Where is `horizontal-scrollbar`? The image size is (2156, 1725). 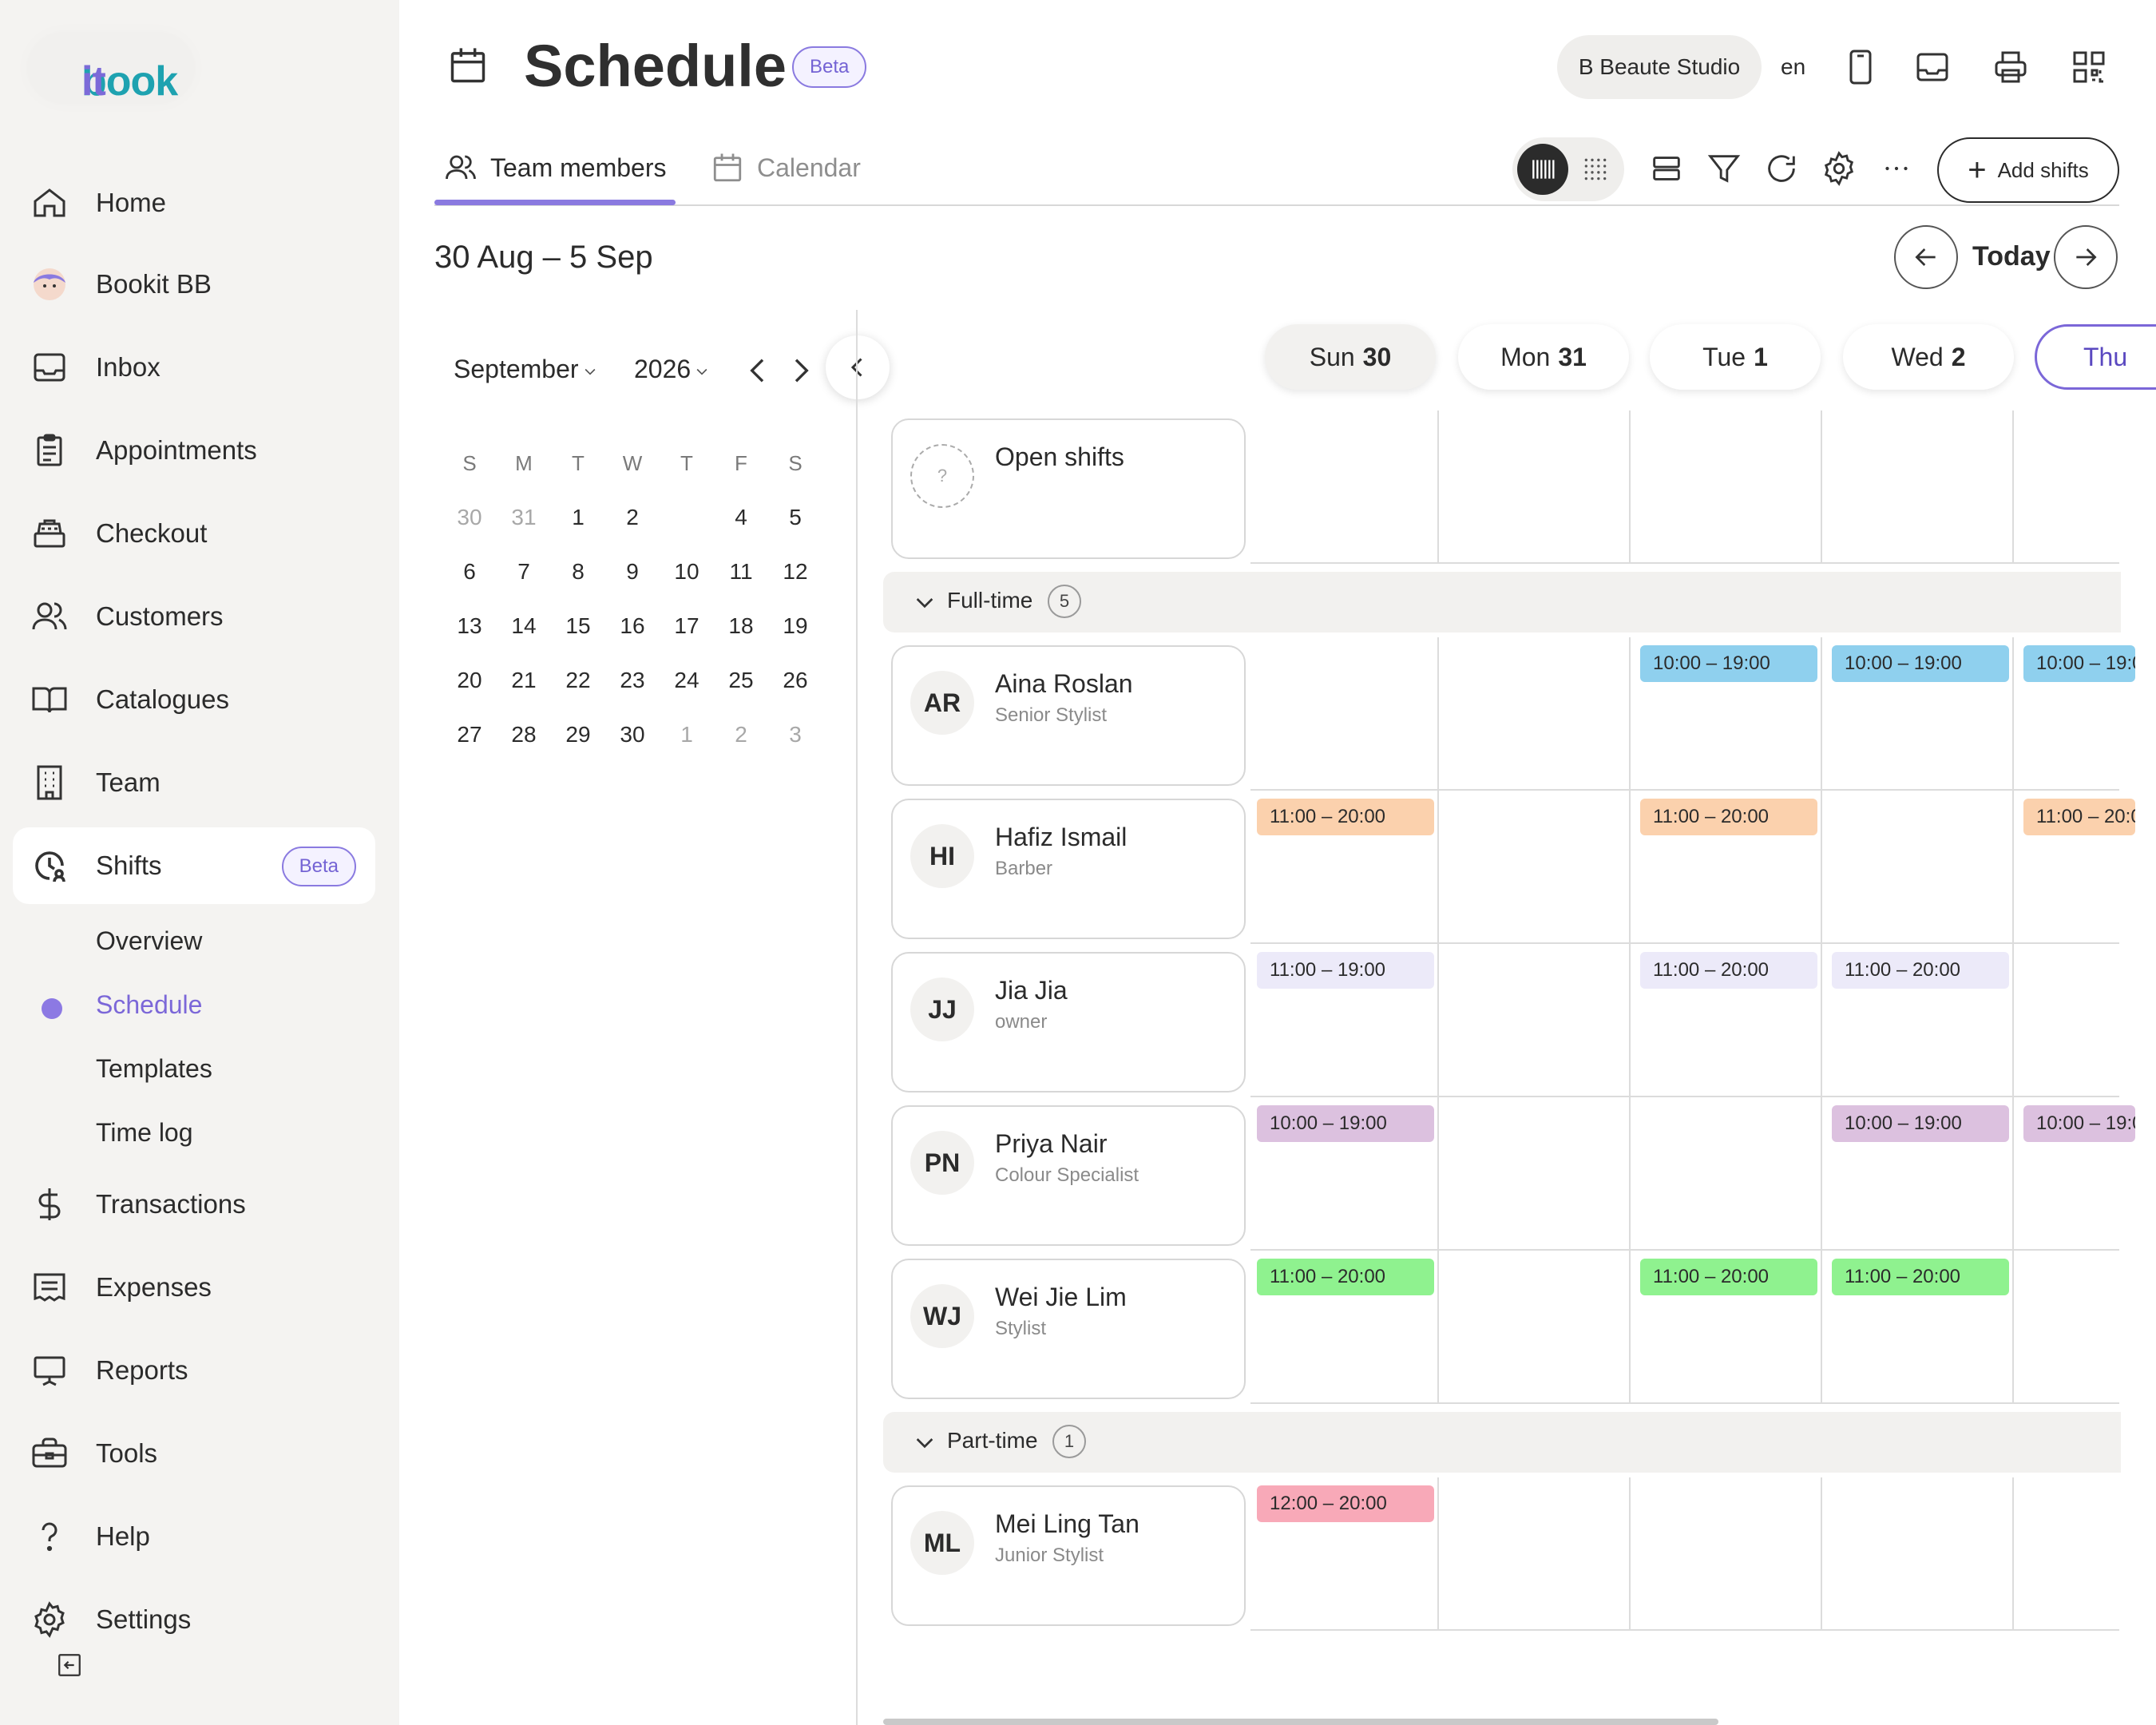
horizontal-scrollbar is located at coordinates (1300, 1722).